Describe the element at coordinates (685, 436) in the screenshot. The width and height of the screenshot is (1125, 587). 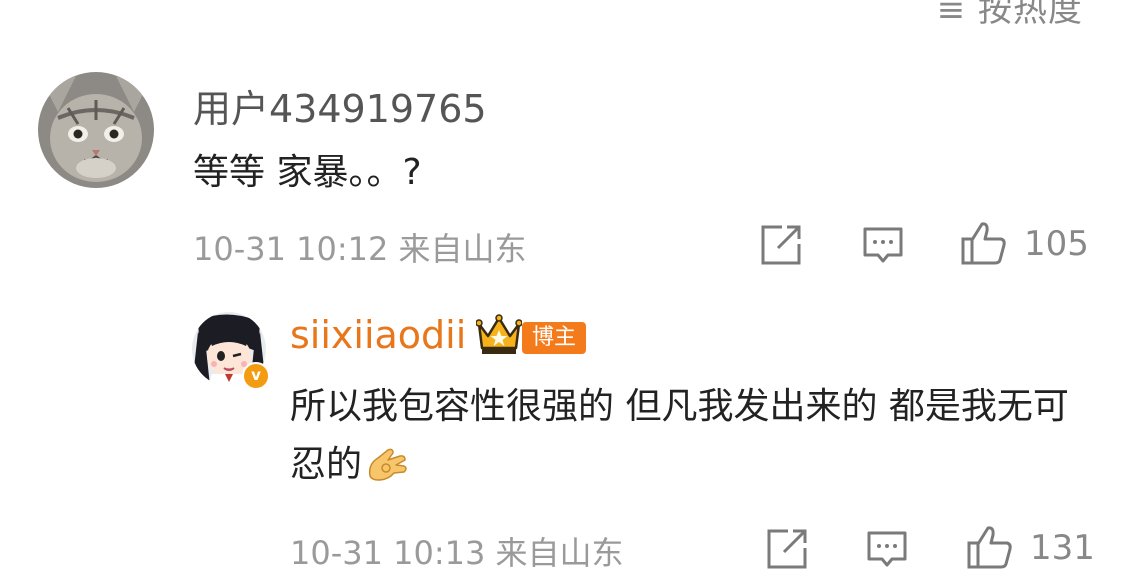
I see `reply-text: 所以我包容性很强的 但凡我发出来的 都是我无可忍的` at that location.